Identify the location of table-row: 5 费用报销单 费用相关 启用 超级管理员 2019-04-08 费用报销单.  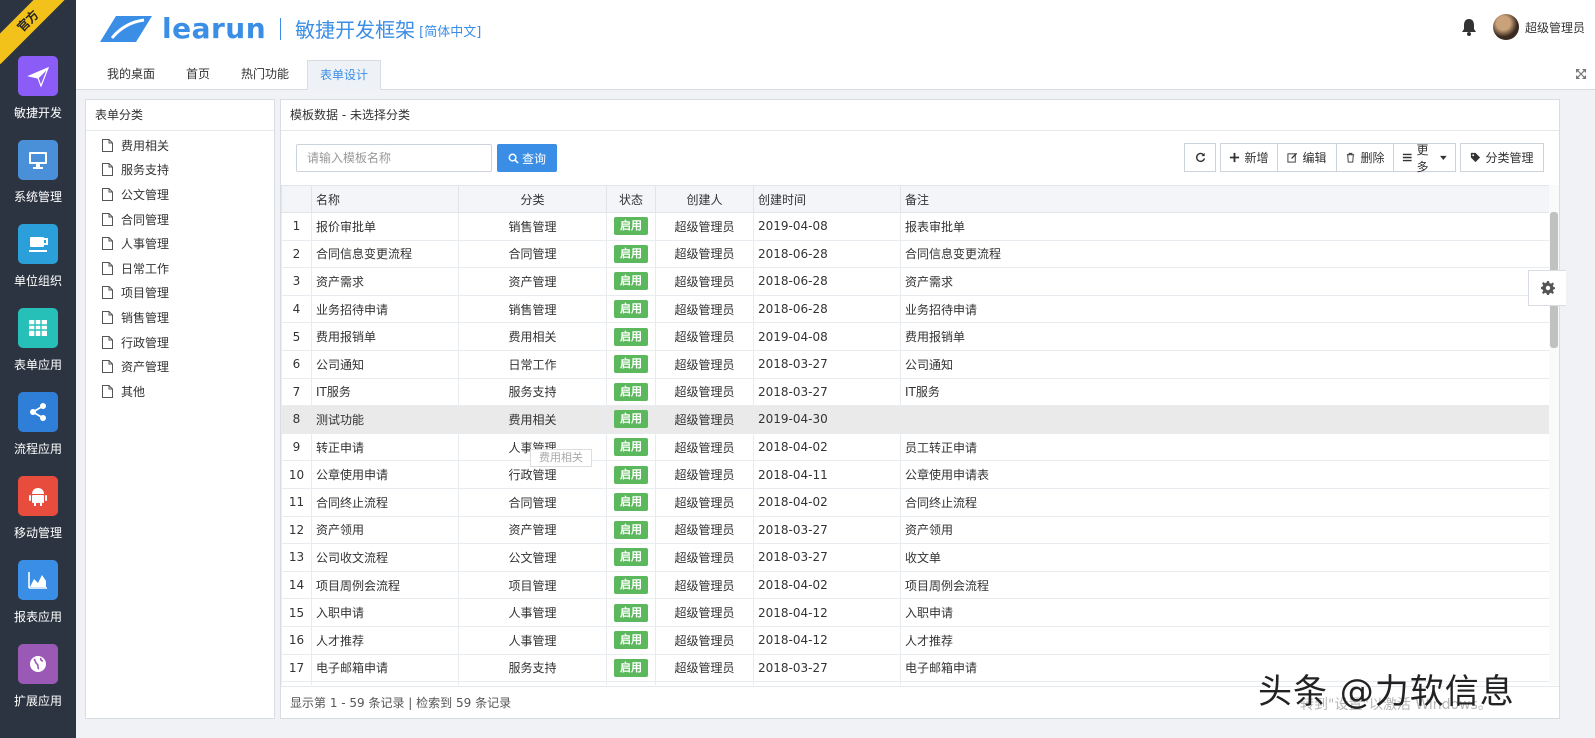
(915, 336).